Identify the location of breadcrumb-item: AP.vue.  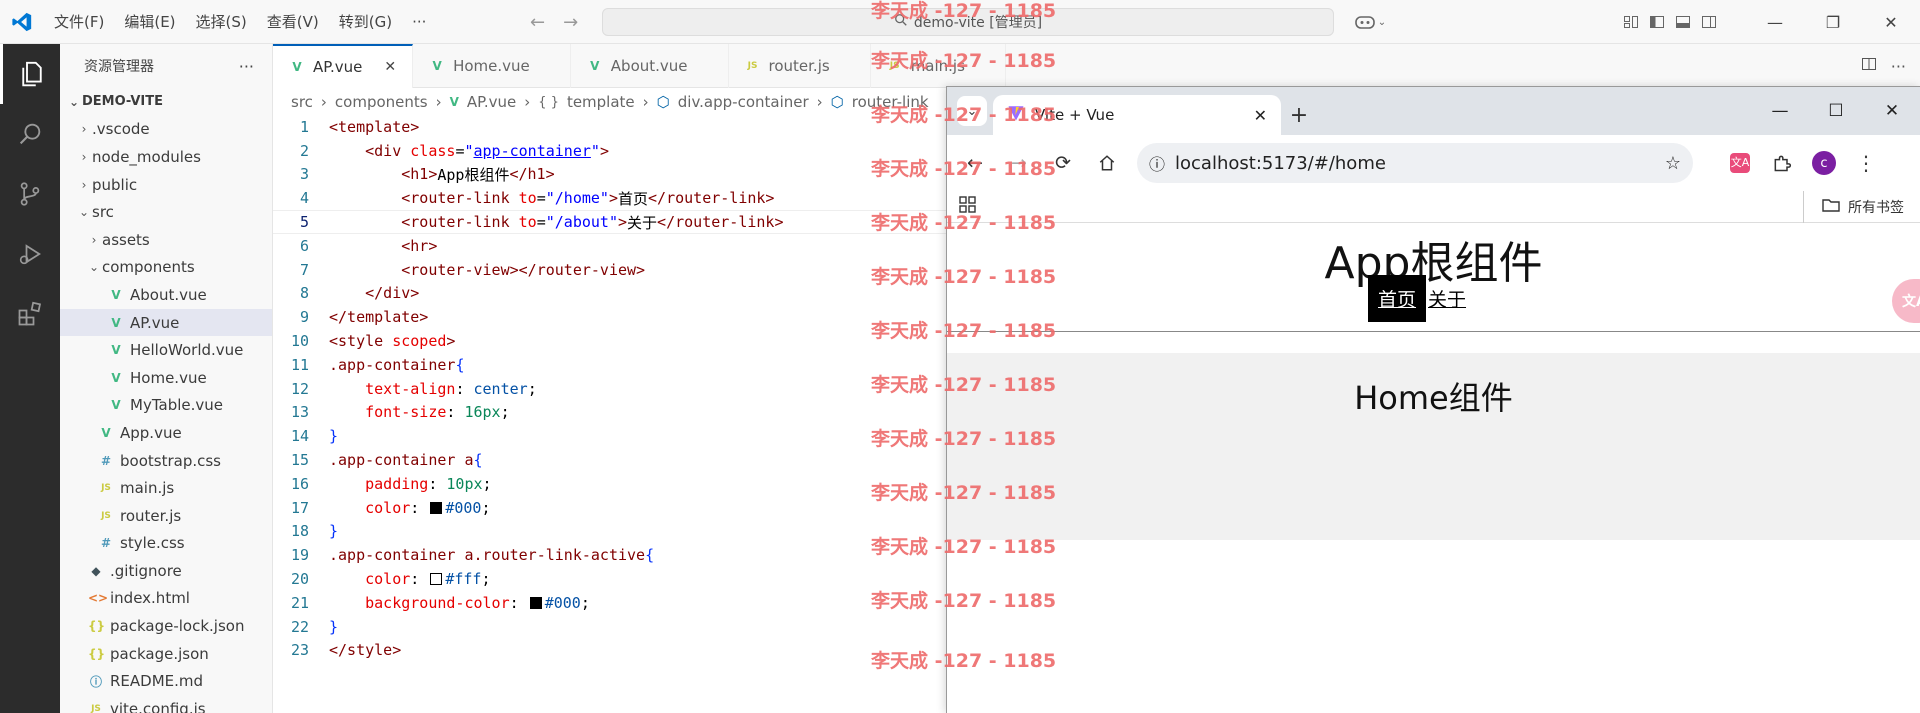
(491, 102).